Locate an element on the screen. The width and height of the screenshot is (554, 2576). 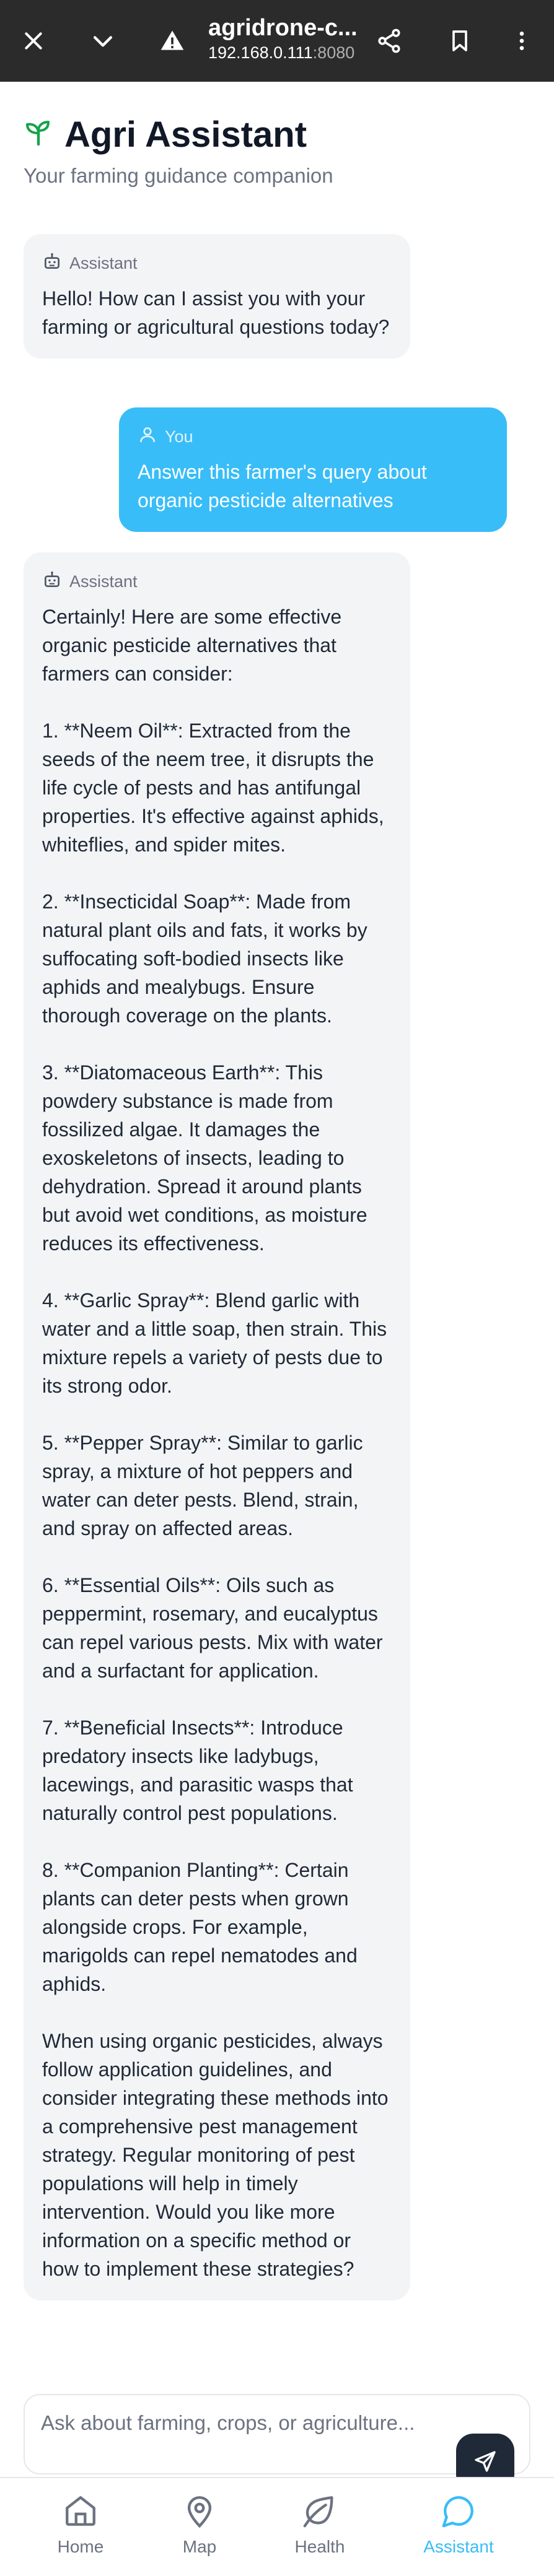
nav-label: Health is located at coordinates (320, 2546).